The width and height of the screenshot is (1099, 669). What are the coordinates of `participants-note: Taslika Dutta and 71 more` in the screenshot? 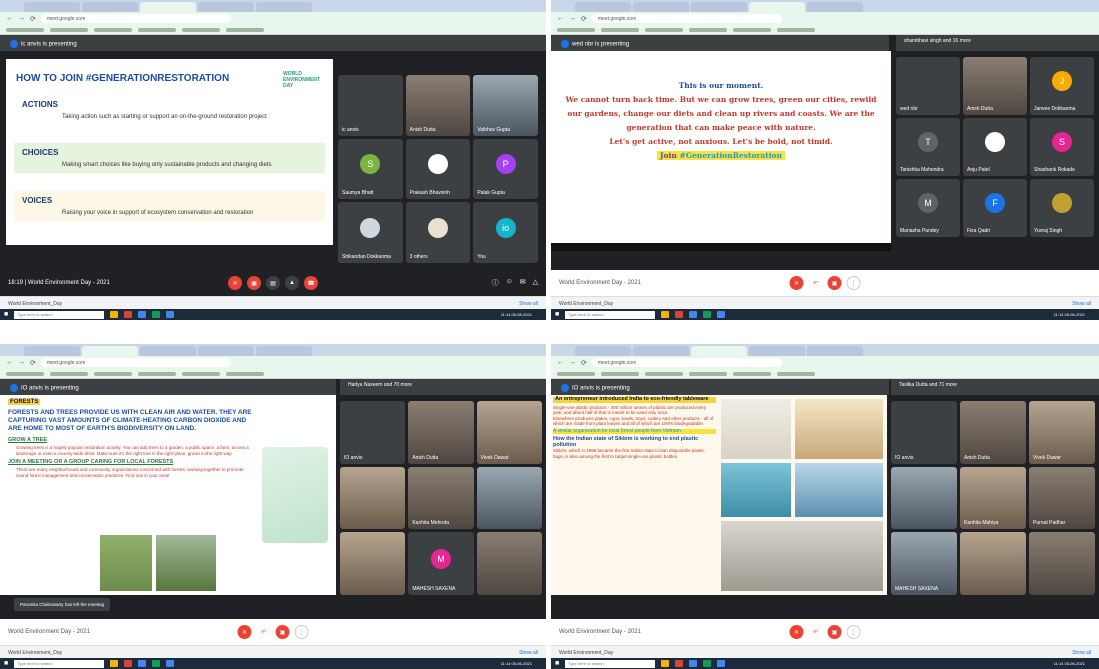 It's located at (995, 387).